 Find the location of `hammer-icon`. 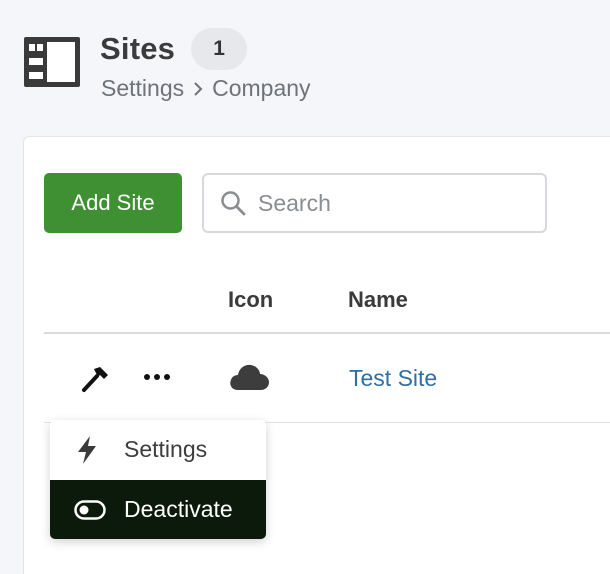

hammer-icon is located at coordinates (96, 379).